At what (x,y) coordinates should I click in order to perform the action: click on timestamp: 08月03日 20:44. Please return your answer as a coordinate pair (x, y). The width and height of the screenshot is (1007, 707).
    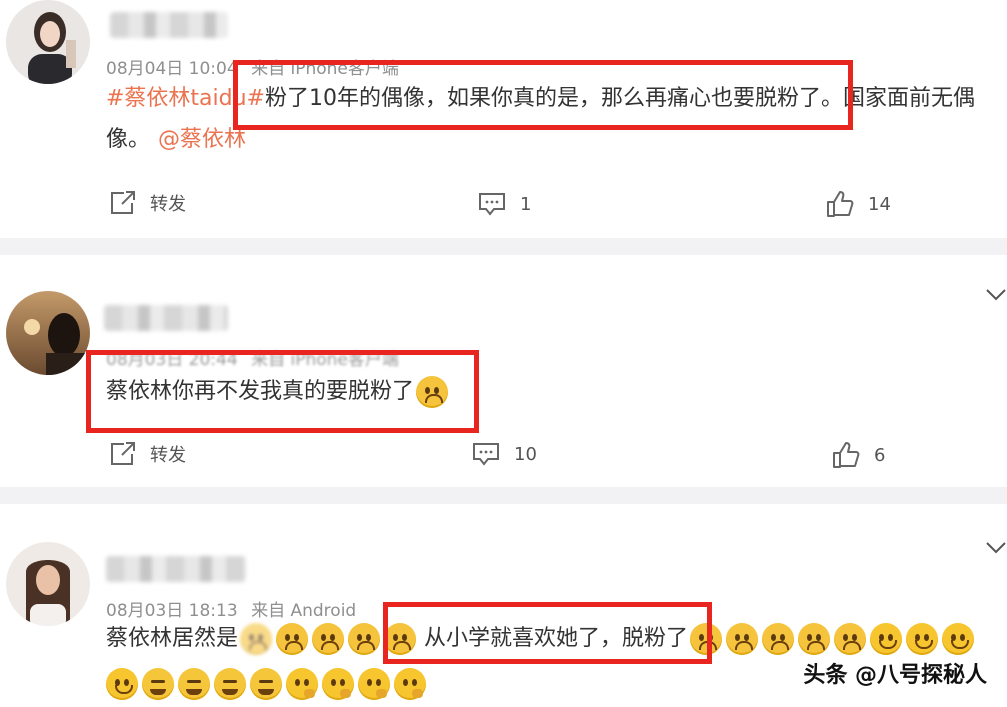
    Looking at the image, I should click on (172, 360).